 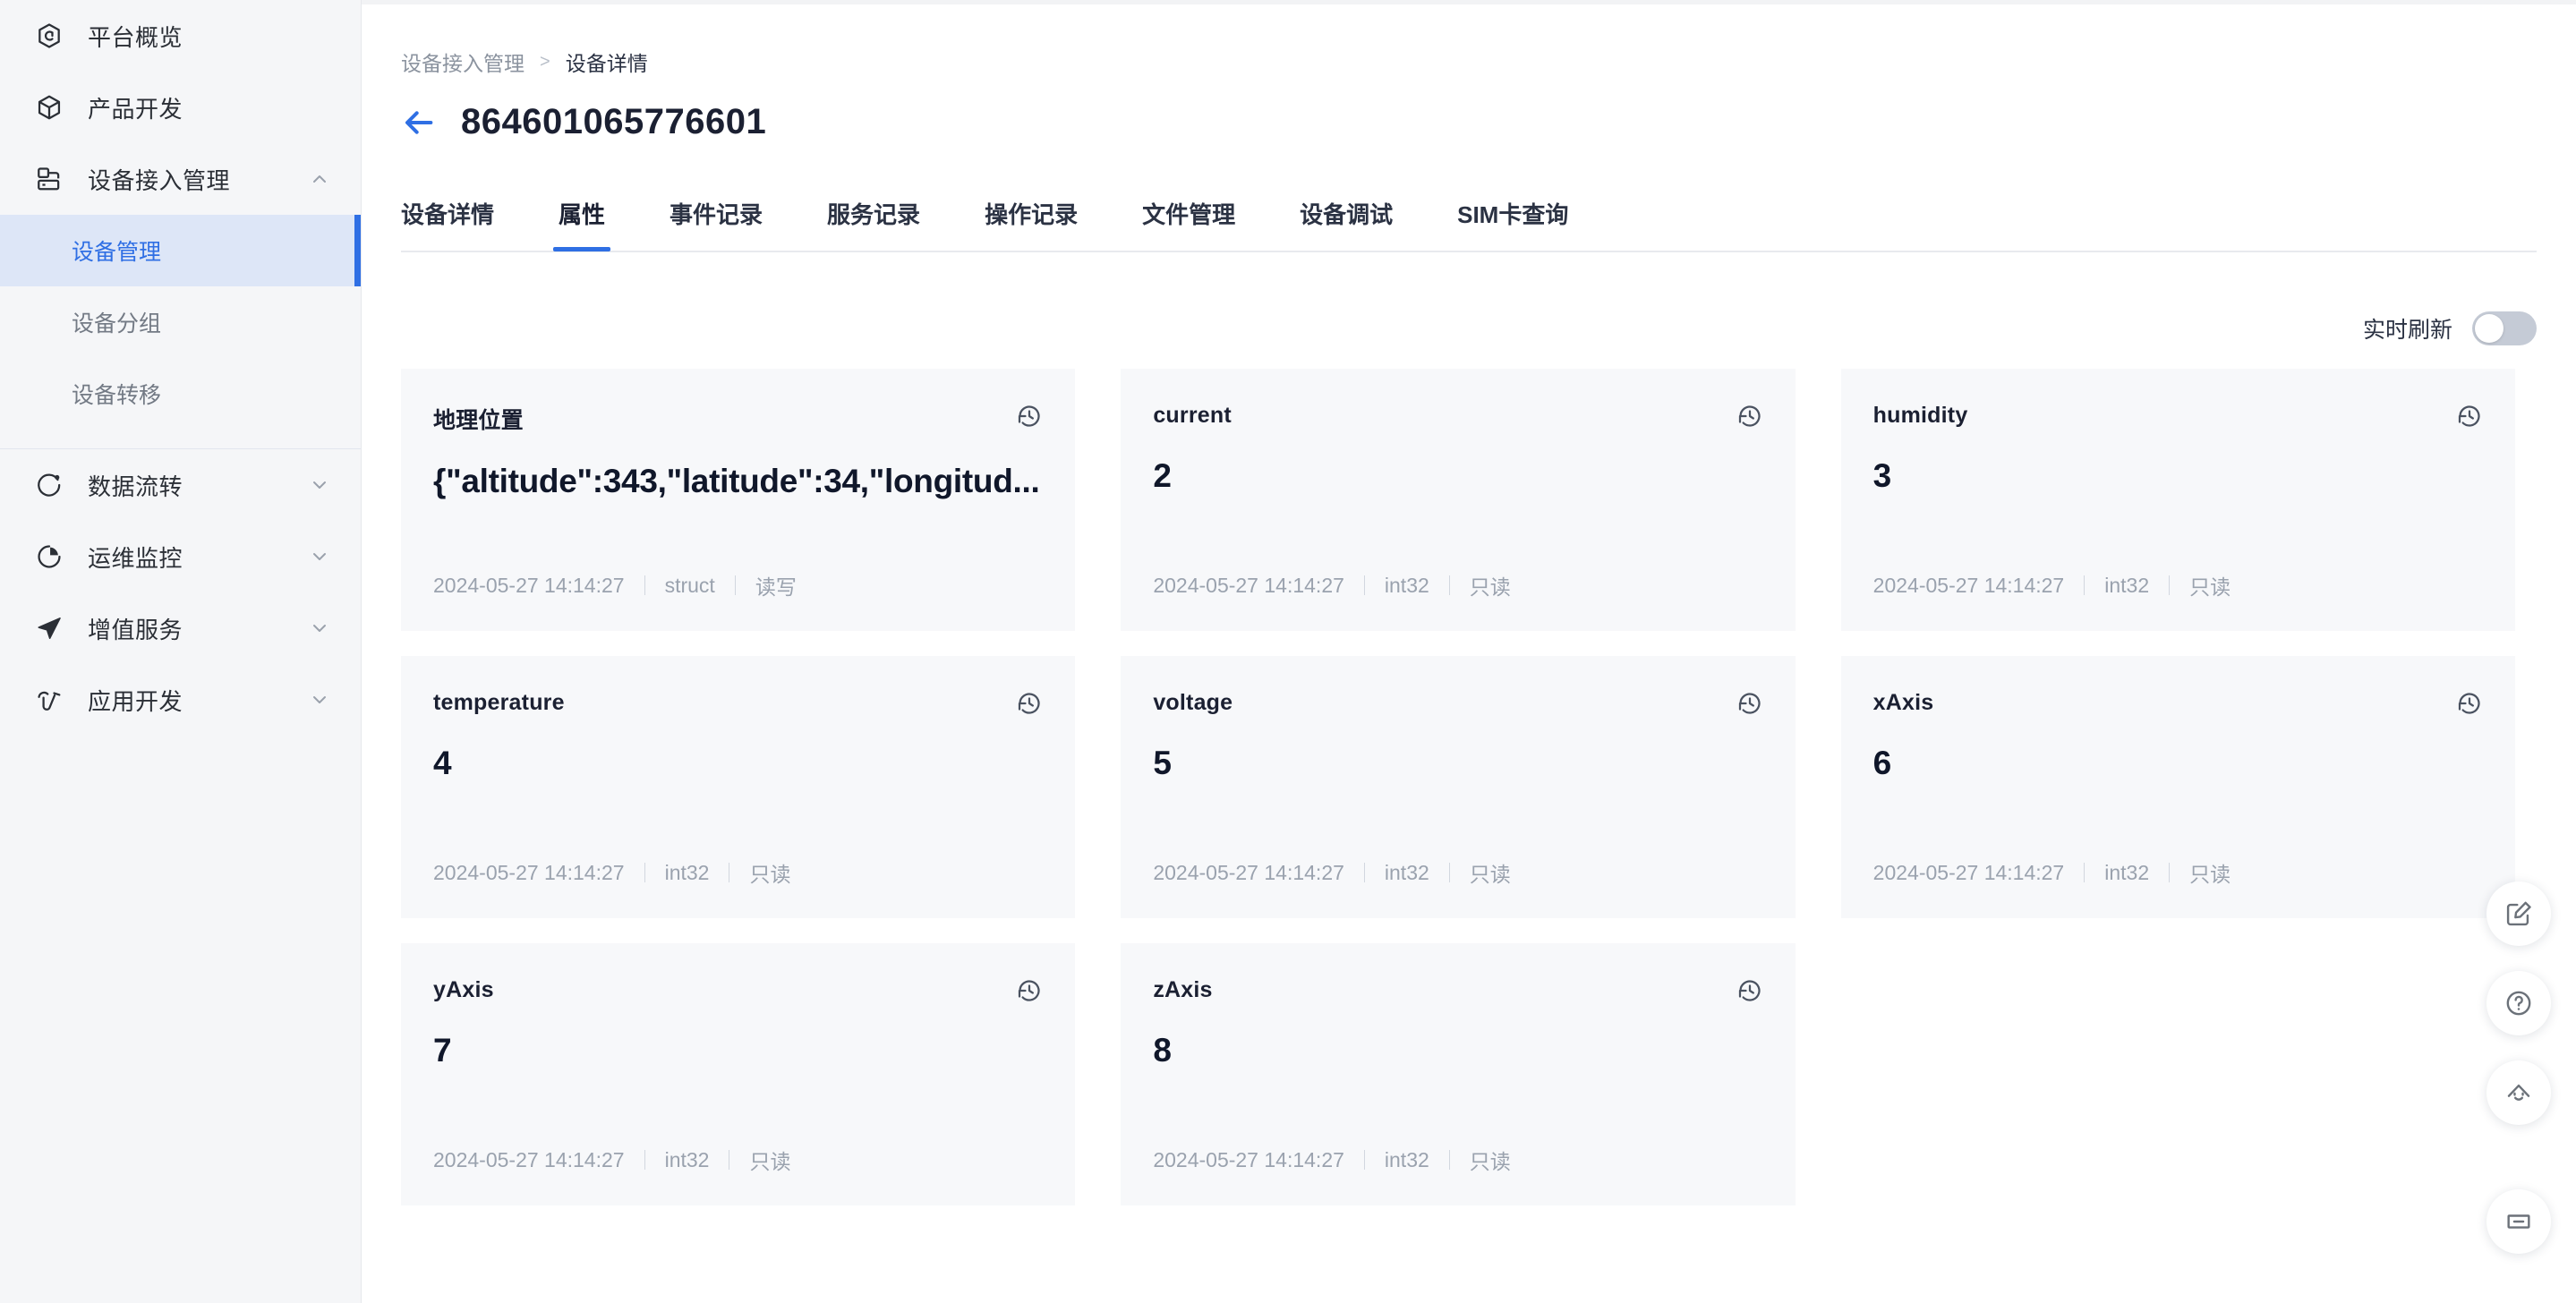 What do you see at coordinates (2518, 1092) in the screenshot?
I see `smiley-robot-icon` at bounding box center [2518, 1092].